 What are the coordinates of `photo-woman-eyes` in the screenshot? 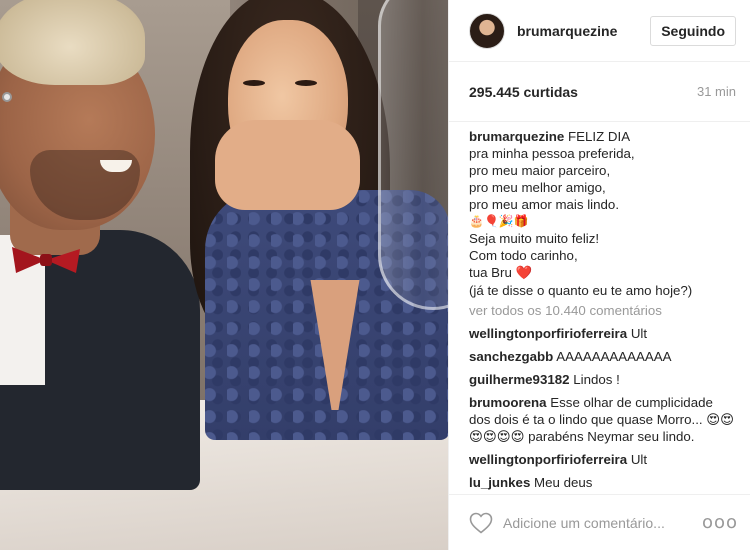 It's located at (283, 84).